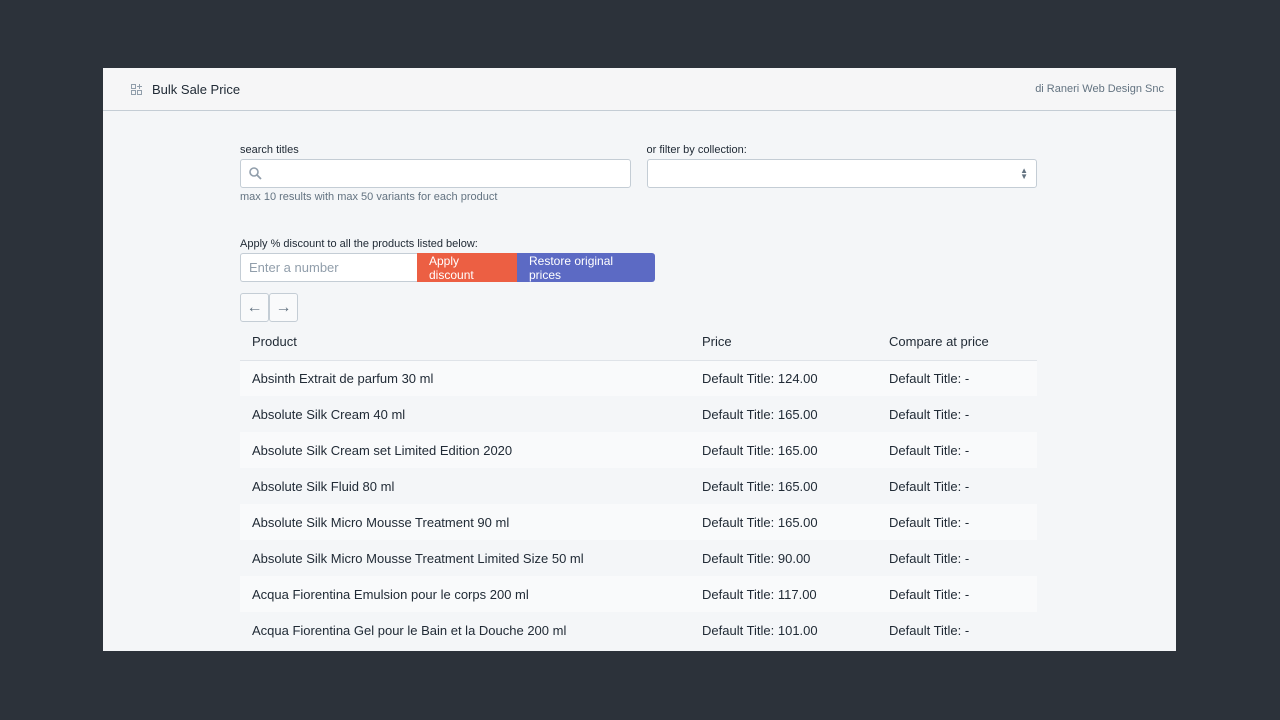  What do you see at coordinates (136, 89) in the screenshot?
I see `apps-icon` at bounding box center [136, 89].